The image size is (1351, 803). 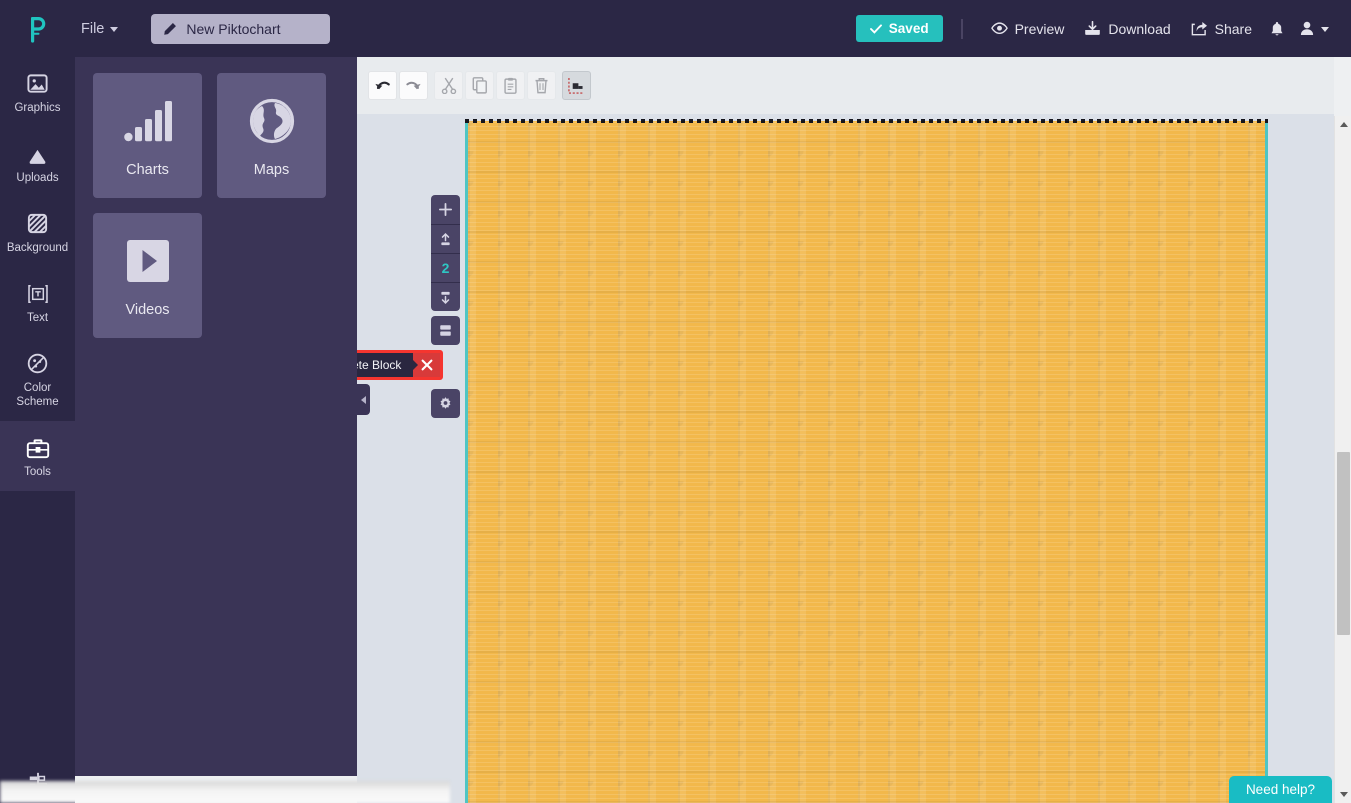 I want to click on close-x-icon, so click(x=427, y=365).